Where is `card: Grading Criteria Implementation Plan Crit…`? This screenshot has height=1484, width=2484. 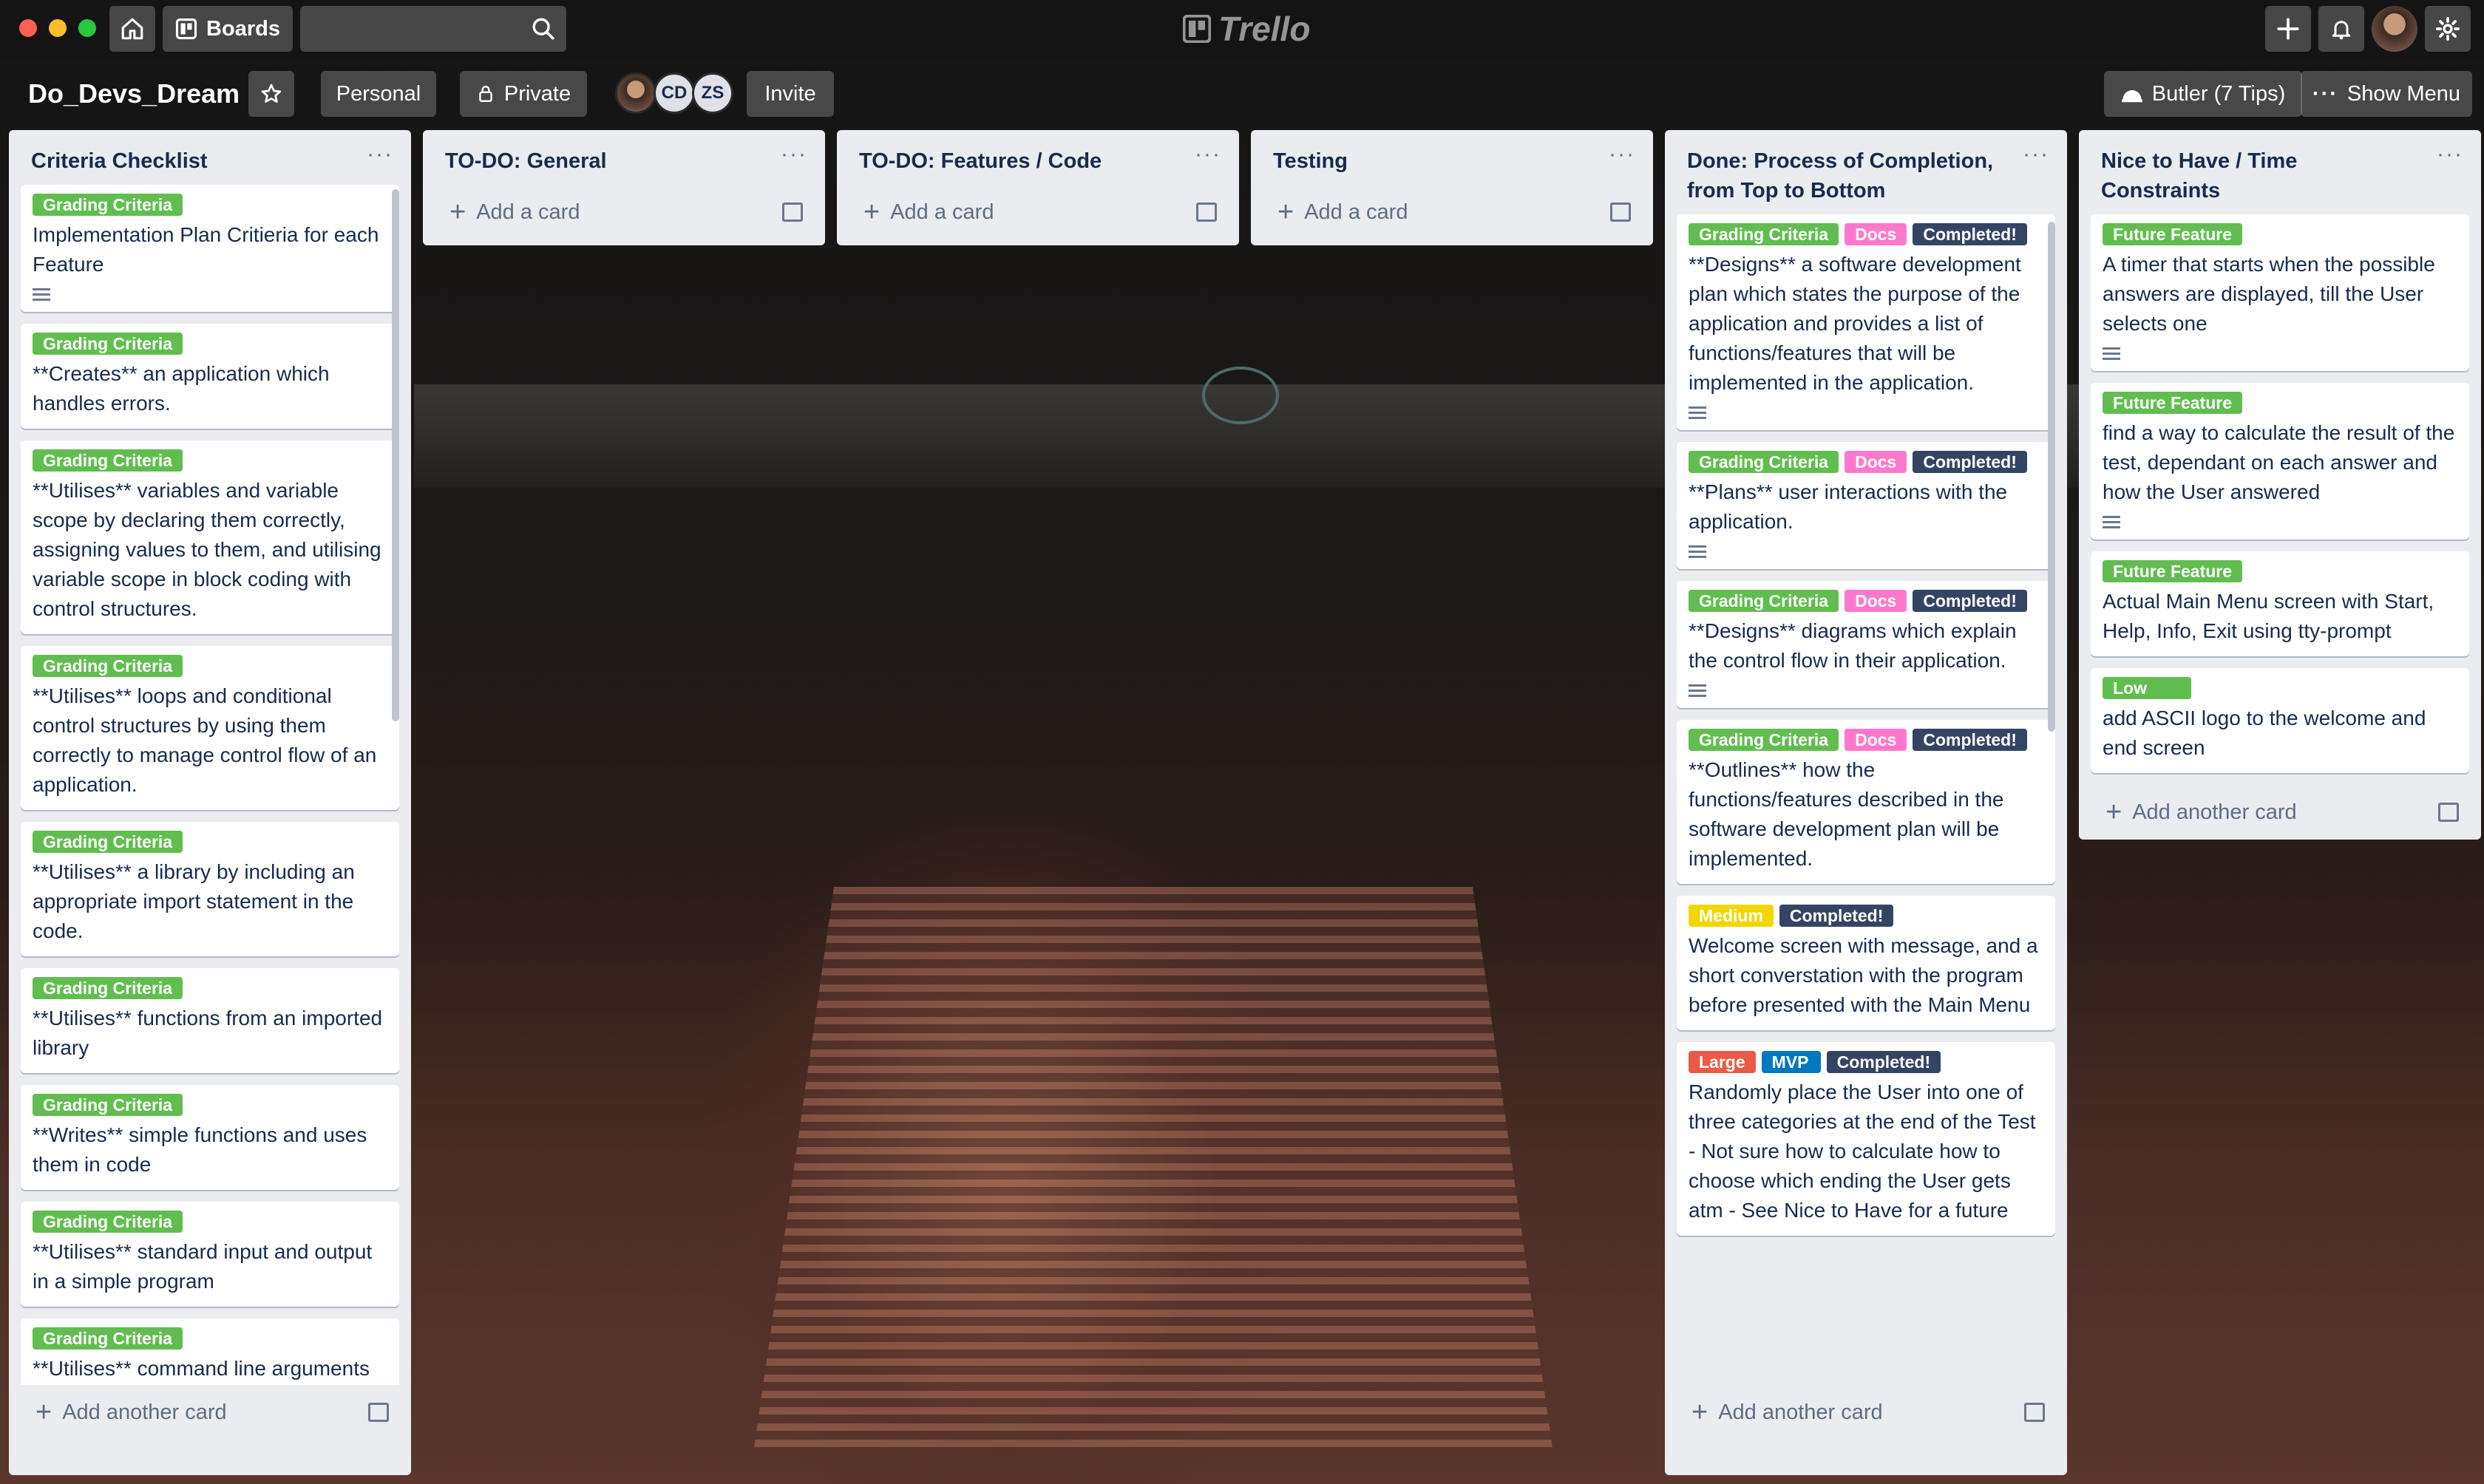 card: Grading Criteria Implementation Plan Crit… is located at coordinates (210, 249).